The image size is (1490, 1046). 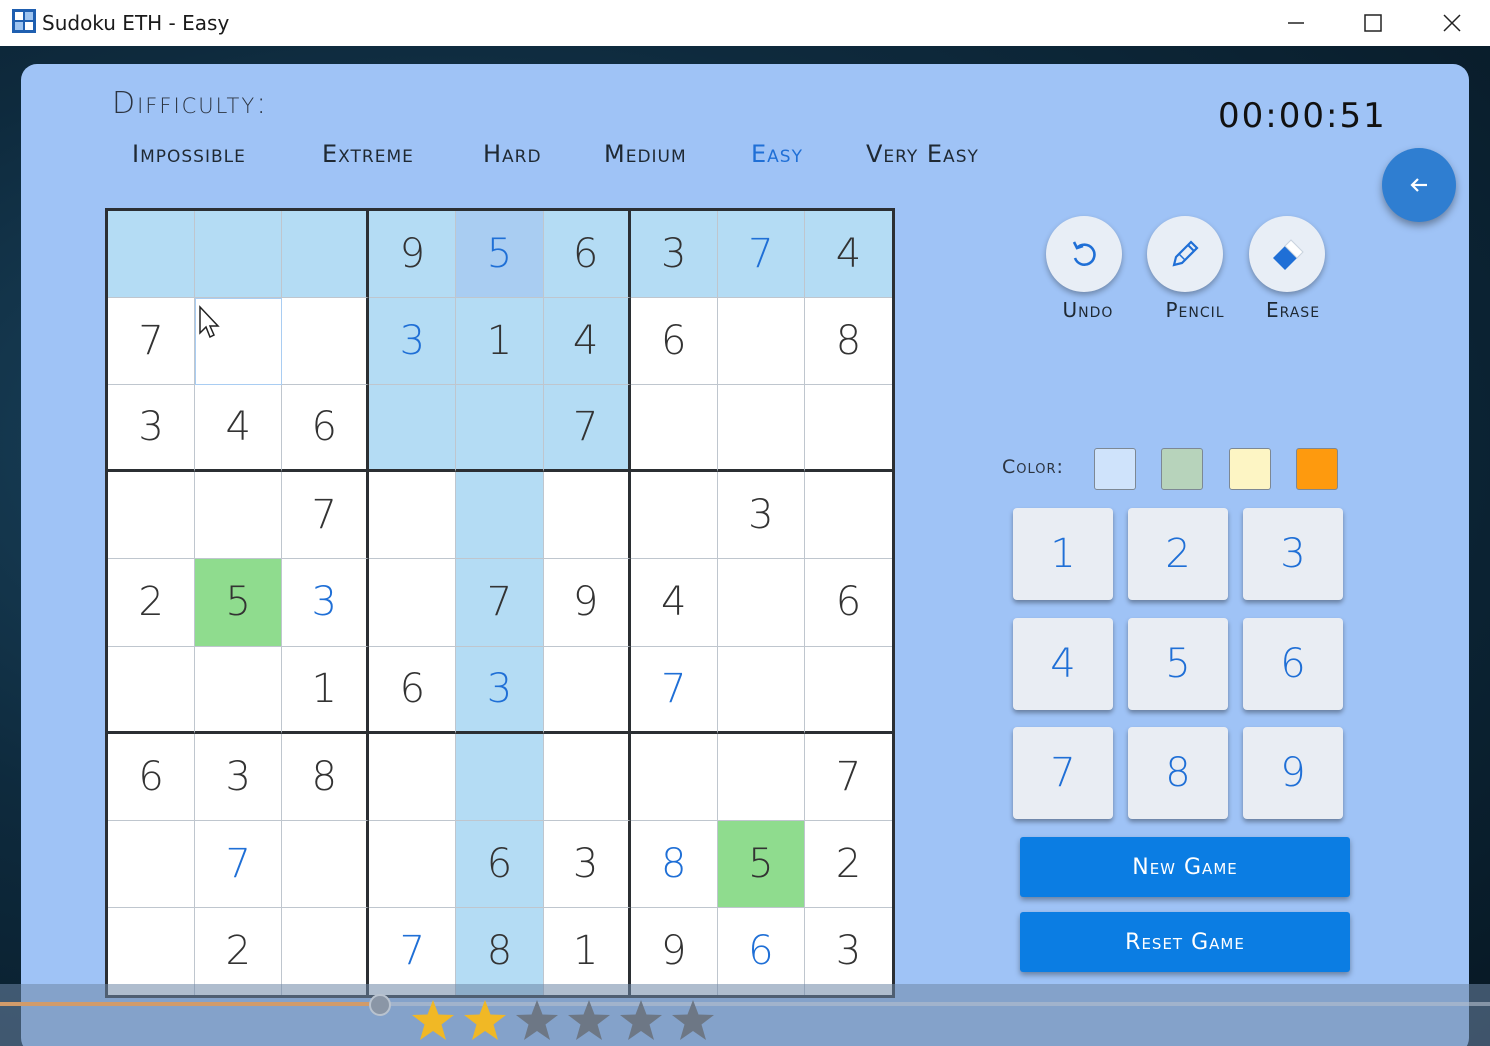 I want to click on number-button-2: 2, so click(x=1178, y=554).